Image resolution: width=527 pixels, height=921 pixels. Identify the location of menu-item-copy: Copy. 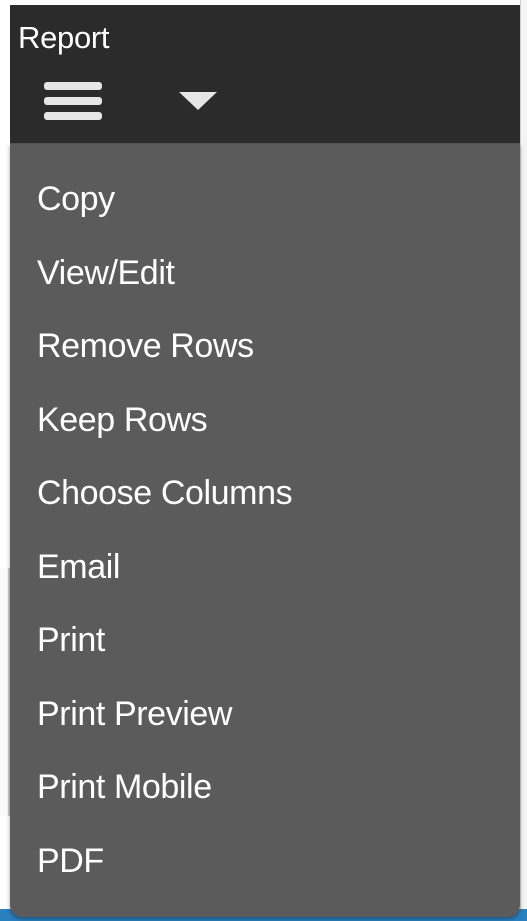
(265, 200).